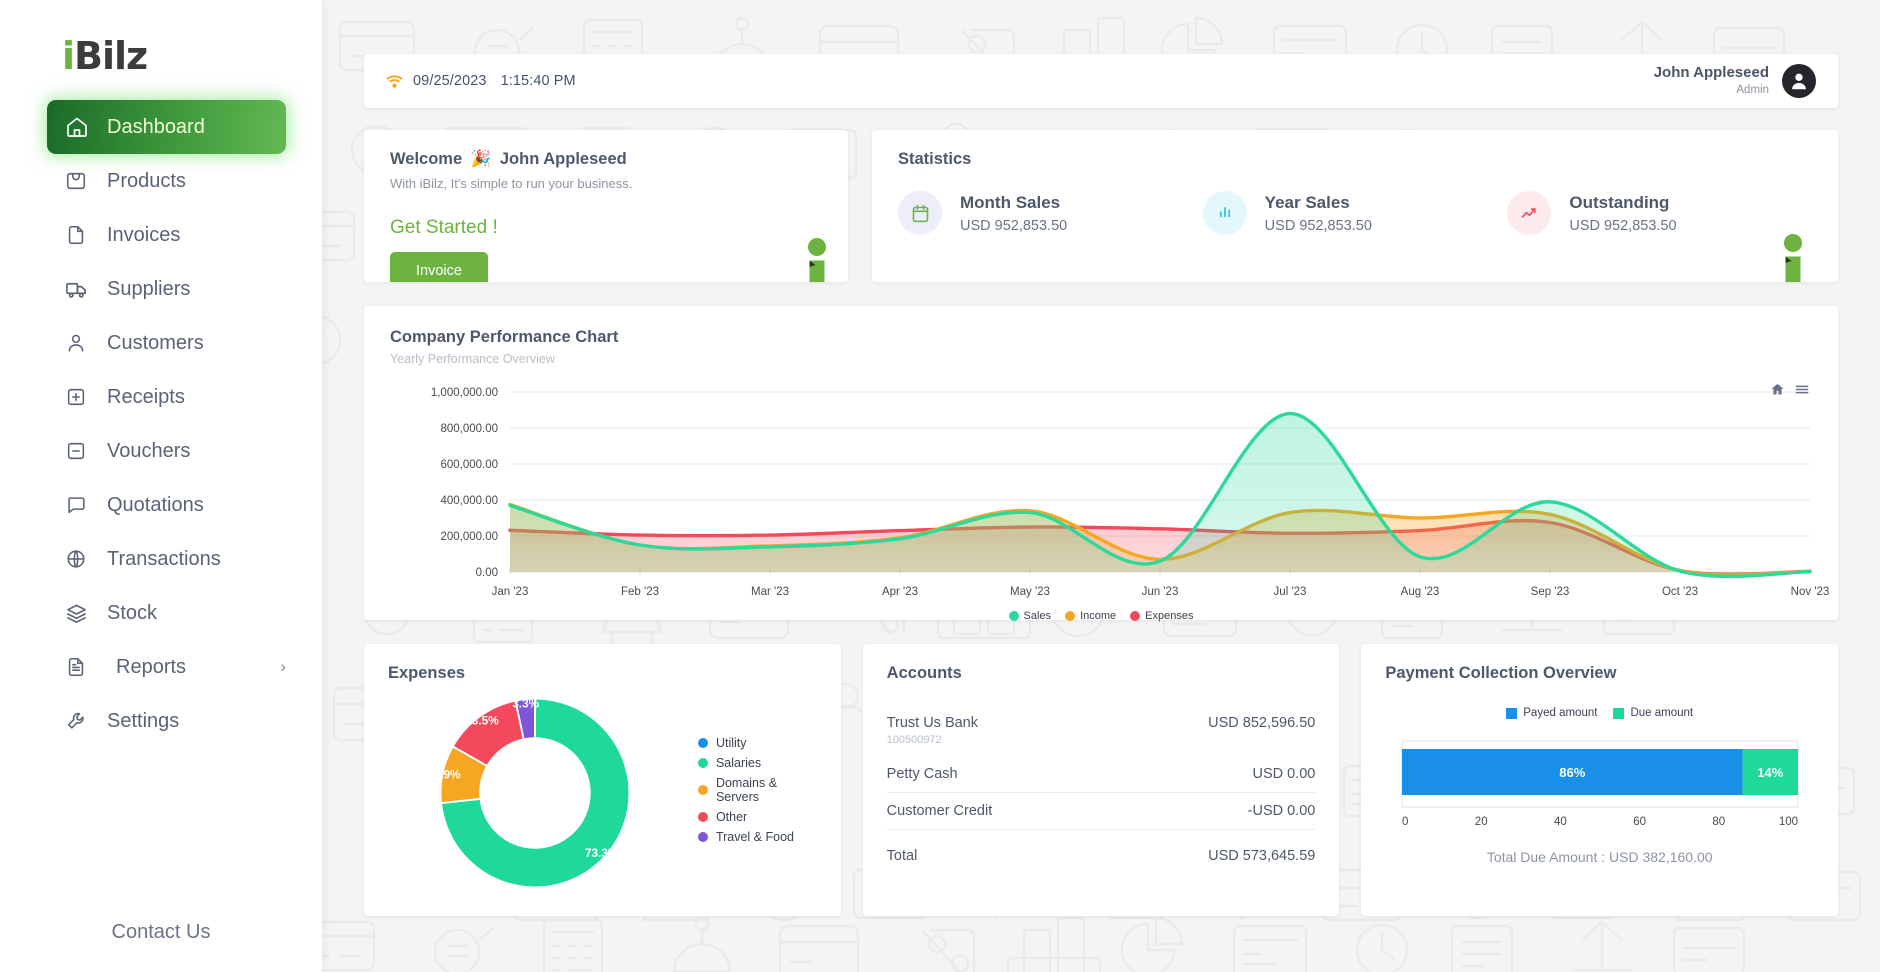 This screenshot has height=972, width=1880. I want to click on sidebar-item-customers: Customers, so click(166, 343).